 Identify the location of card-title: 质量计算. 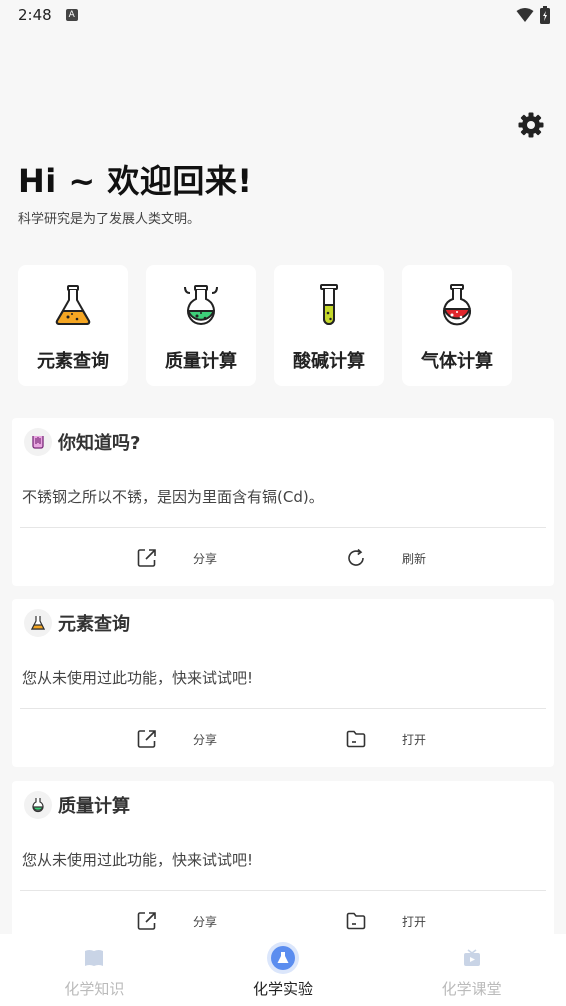
(94, 806).